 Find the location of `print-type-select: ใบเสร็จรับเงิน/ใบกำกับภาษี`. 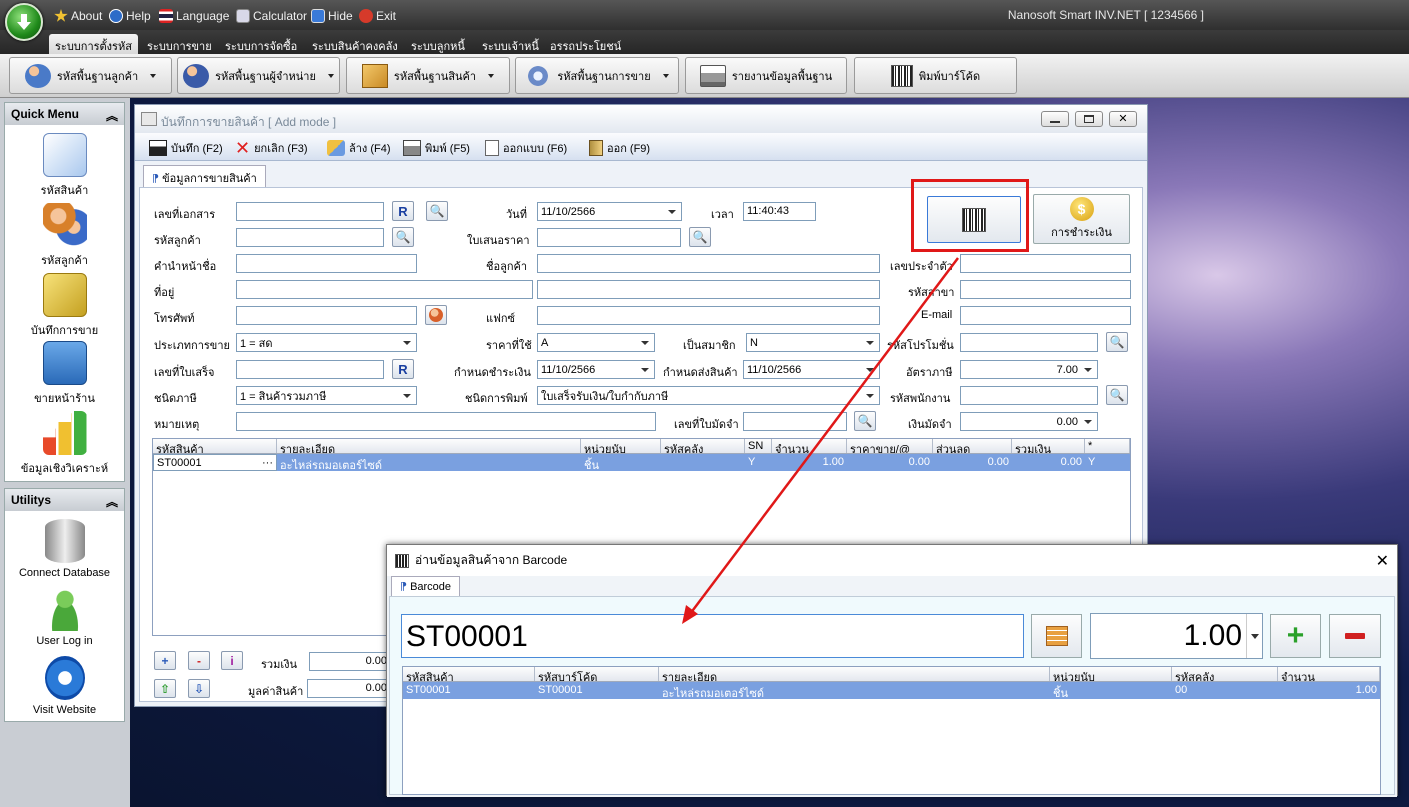

print-type-select: ใบเสร็จรับเงิน/ใบกำกับภาษี is located at coordinates (708, 395).